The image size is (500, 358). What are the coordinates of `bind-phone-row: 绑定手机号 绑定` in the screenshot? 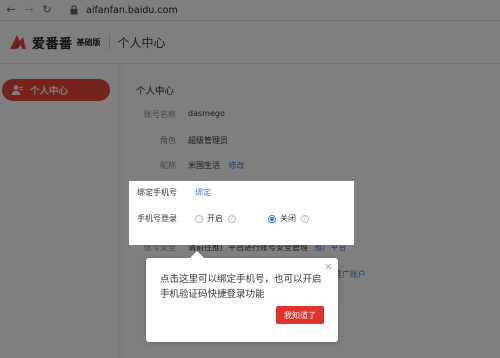 It's located at (174, 192).